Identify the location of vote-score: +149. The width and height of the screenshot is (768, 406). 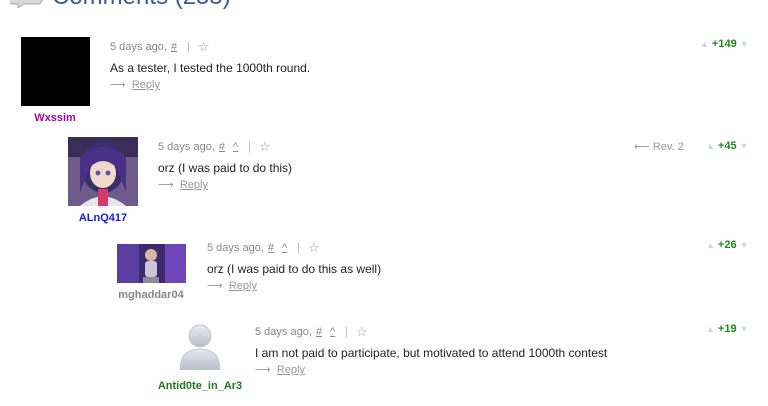
(724, 44).